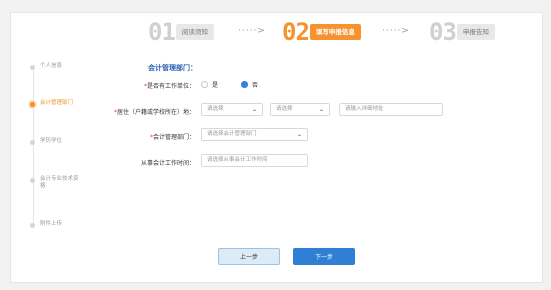 The height and width of the screenshot is (290, 551). I want to click on residence-label: *居住（户籍或学校所在）地：, so click(154, 111).